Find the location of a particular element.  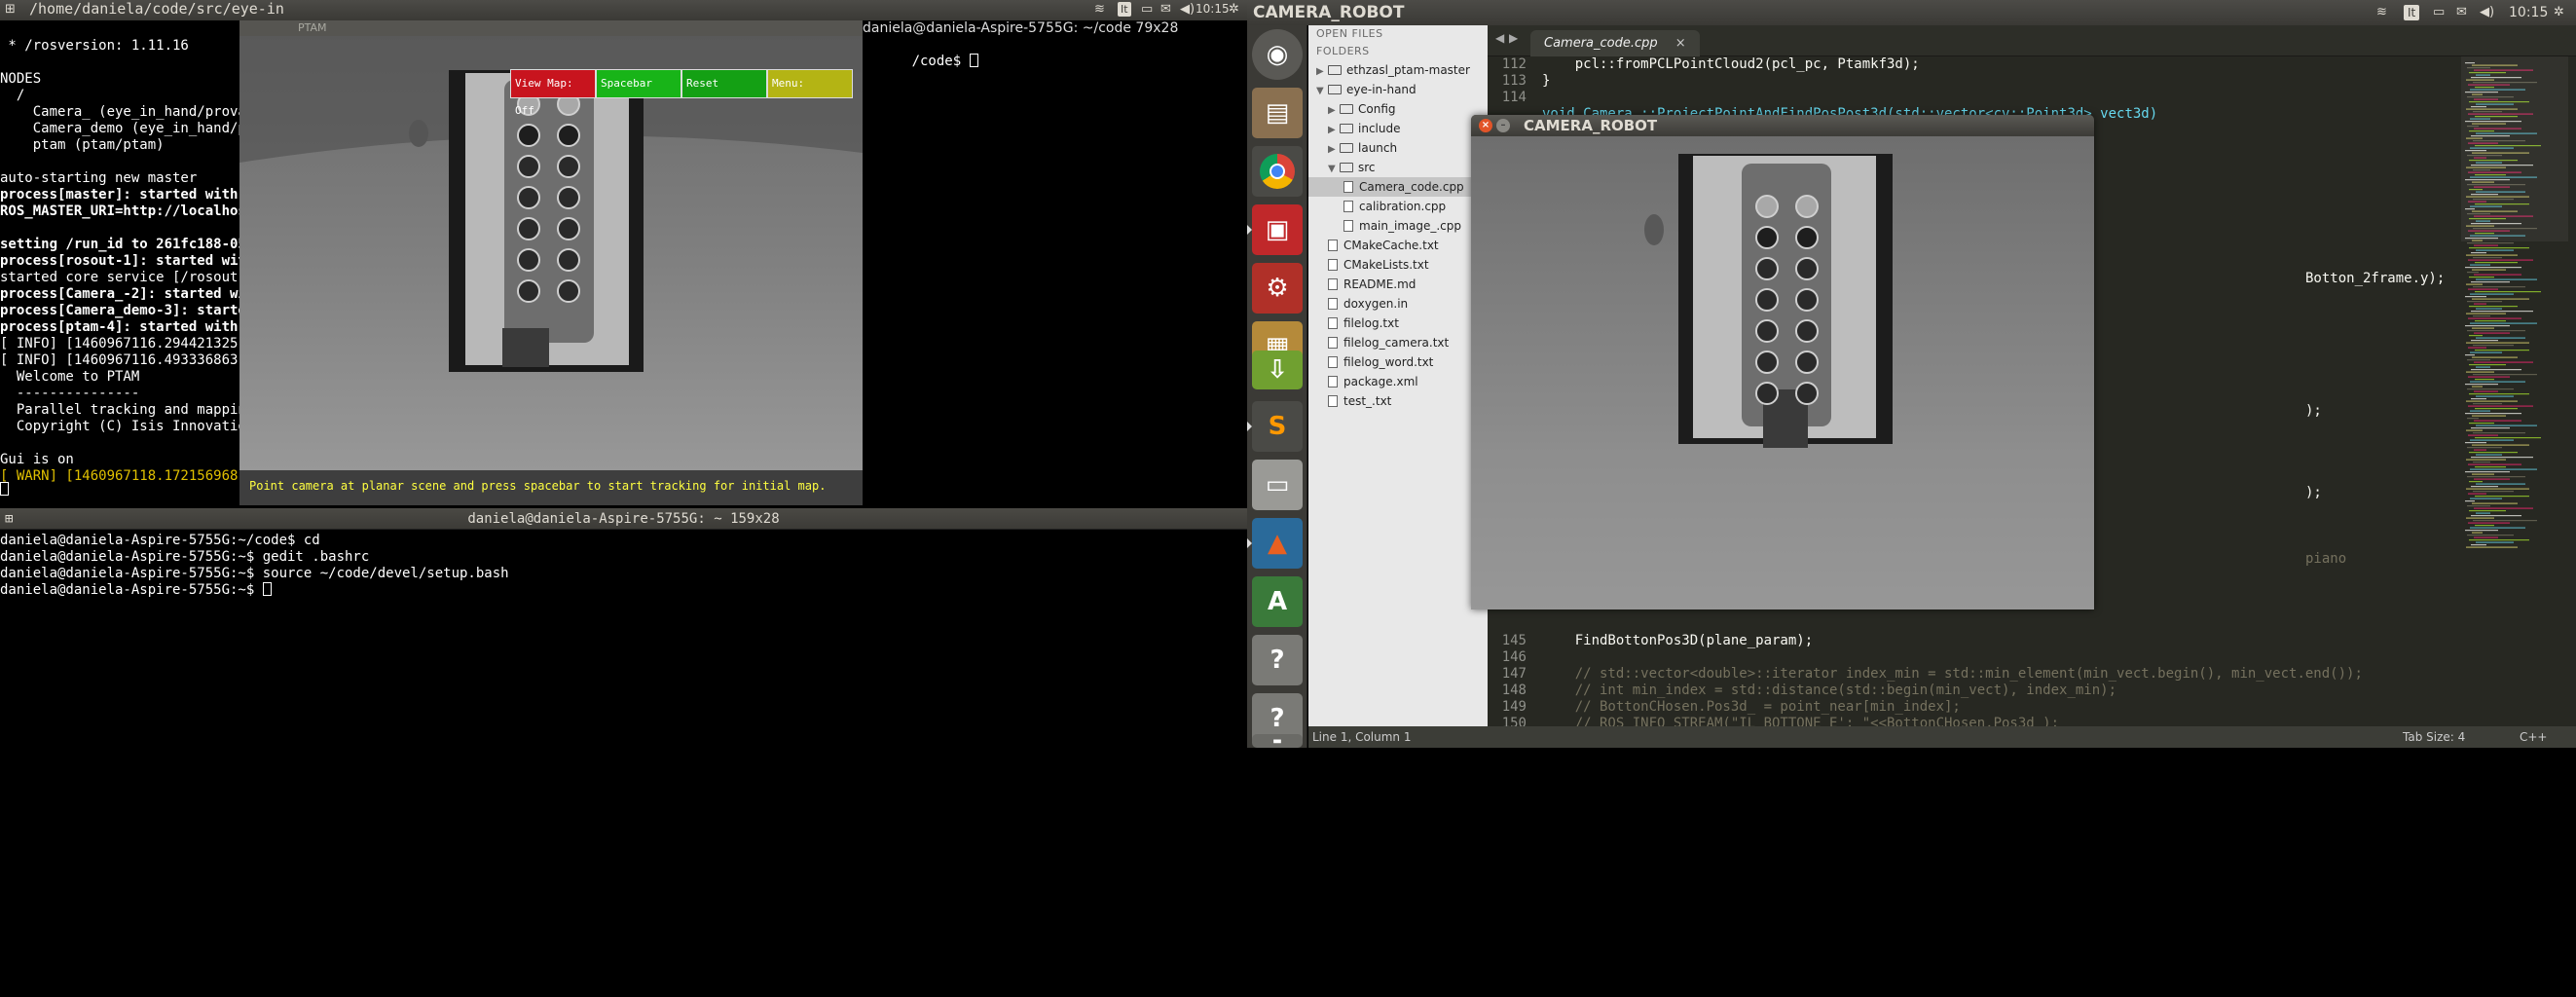

sublime-text-icon: S is located at coordinates (1277, 426).